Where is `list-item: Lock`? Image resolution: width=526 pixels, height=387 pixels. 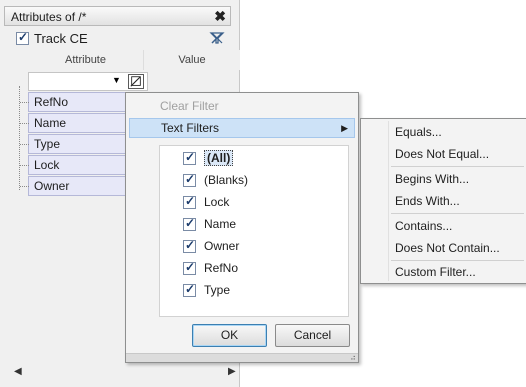 list-item: Lock is located at coordinates (206, 202).